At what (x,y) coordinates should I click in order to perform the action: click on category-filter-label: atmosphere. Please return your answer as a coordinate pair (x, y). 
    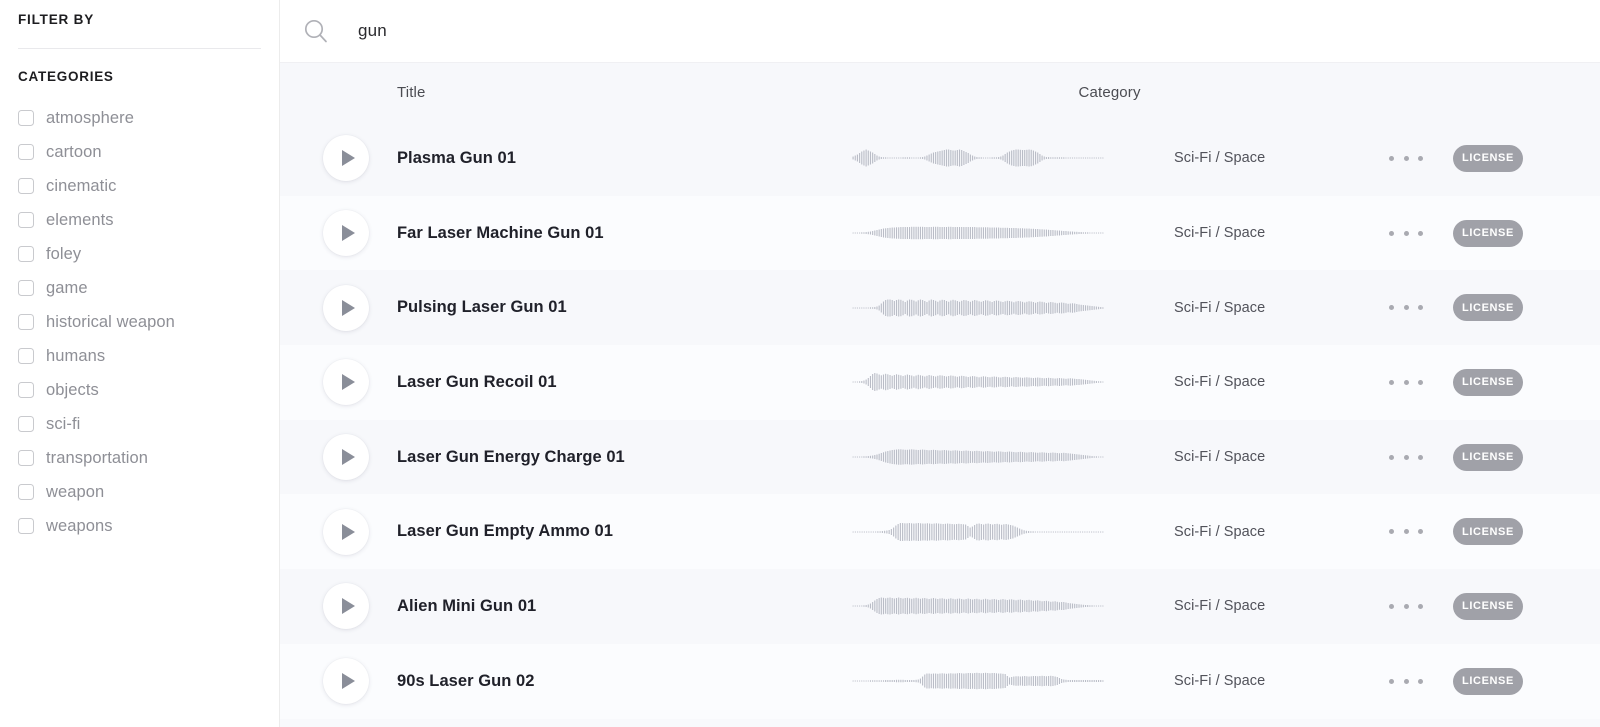
    Looking at the image, I should click on (90, 117).